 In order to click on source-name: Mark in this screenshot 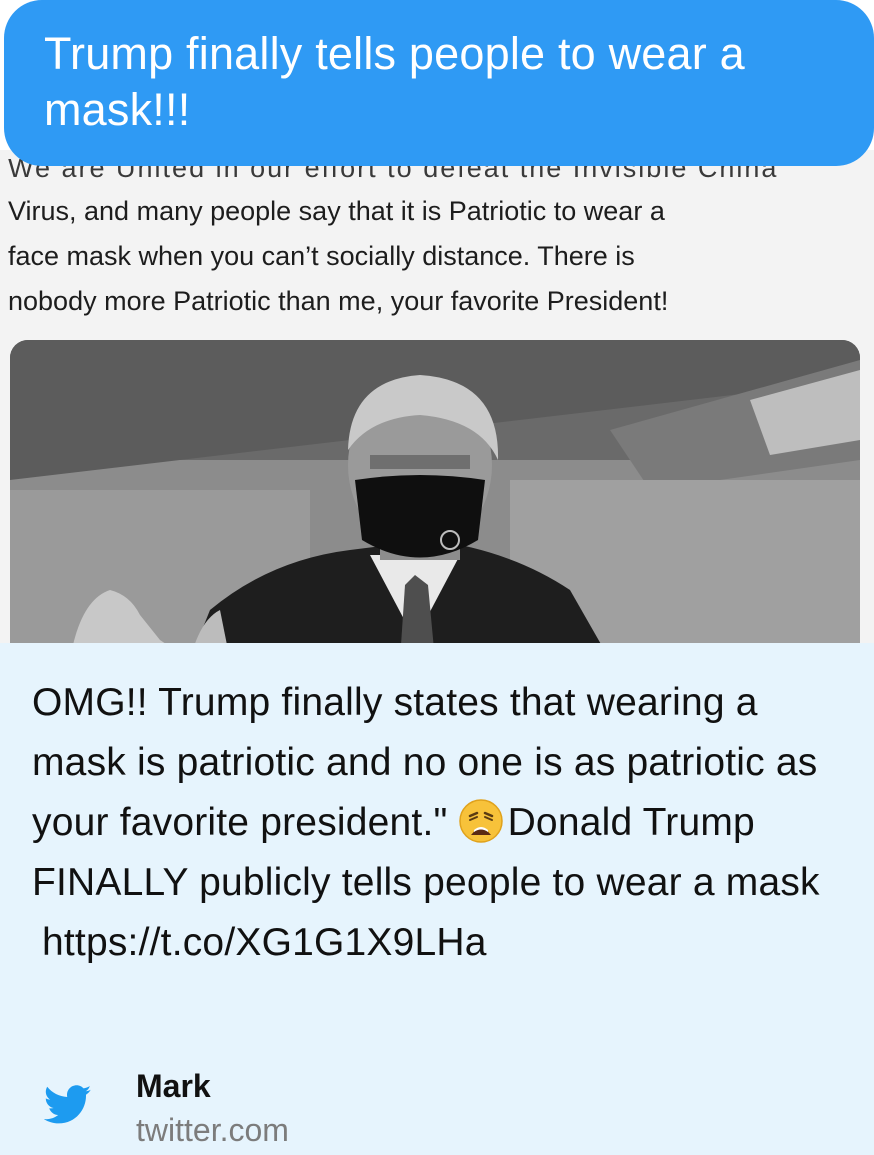, I will do `click(173, 1086)`.